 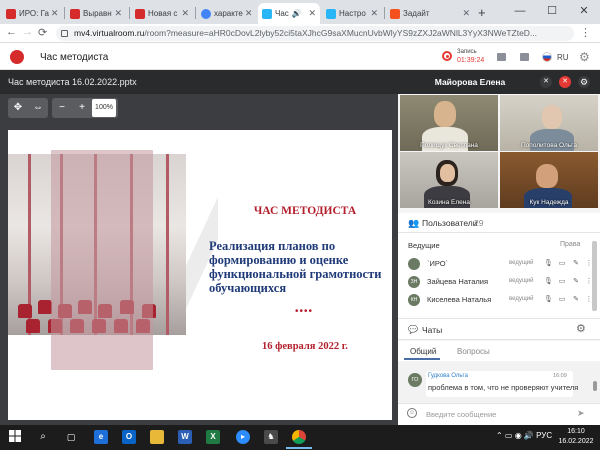 I want to click on message-time: 16:09, so click(x=560, y=376).